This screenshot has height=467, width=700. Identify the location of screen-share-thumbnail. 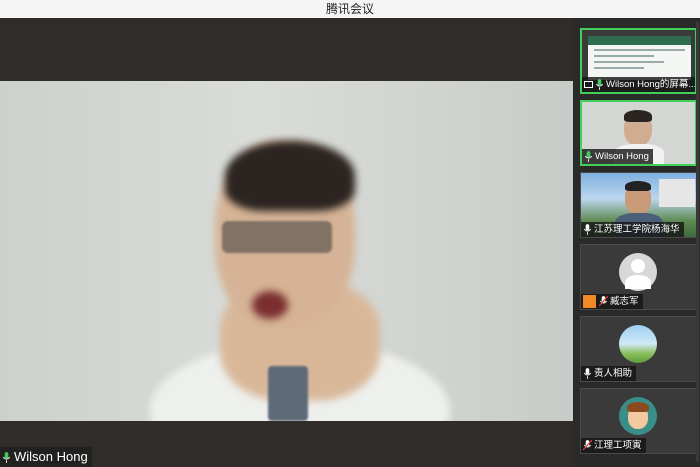
(639, 58).